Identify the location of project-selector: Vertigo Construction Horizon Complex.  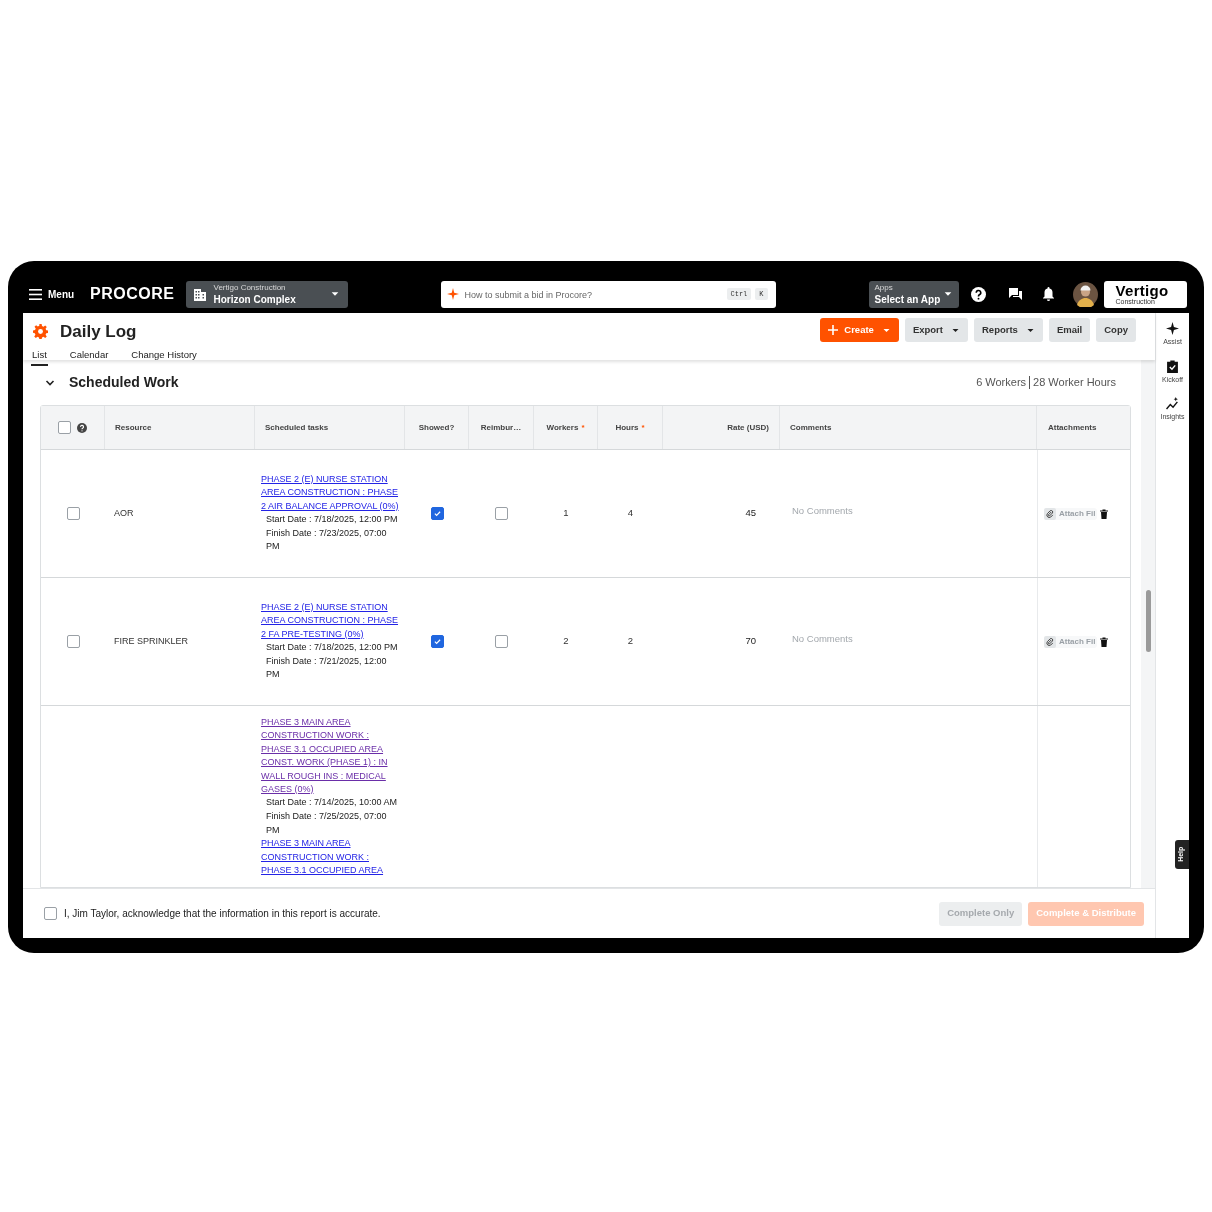
(266, 294).